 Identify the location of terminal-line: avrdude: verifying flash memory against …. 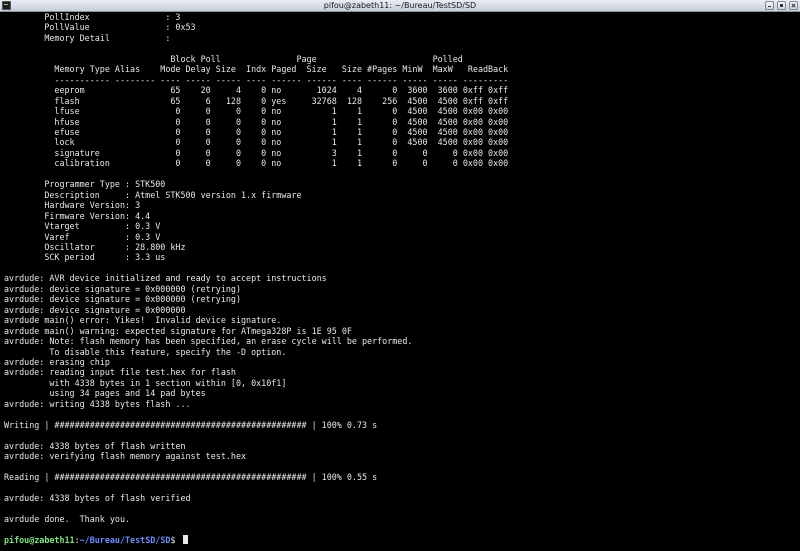
(125, 456).